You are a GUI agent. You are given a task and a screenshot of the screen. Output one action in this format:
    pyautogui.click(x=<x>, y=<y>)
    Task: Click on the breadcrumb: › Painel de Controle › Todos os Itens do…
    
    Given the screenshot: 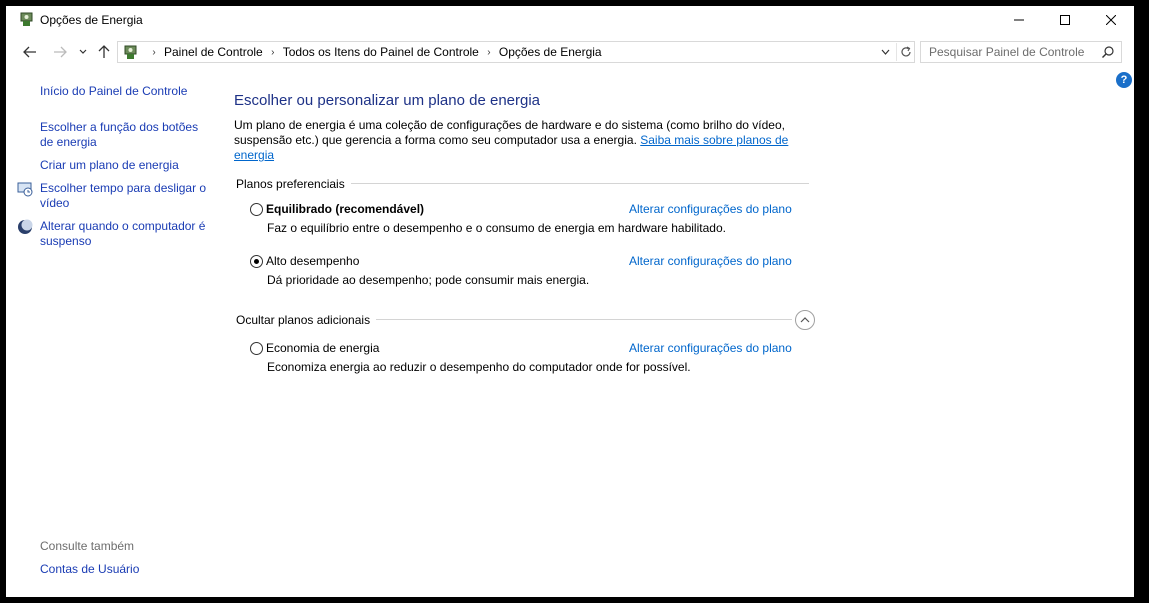 What is the action you would take?
    pyautogui.click(x=373, y=52)
    